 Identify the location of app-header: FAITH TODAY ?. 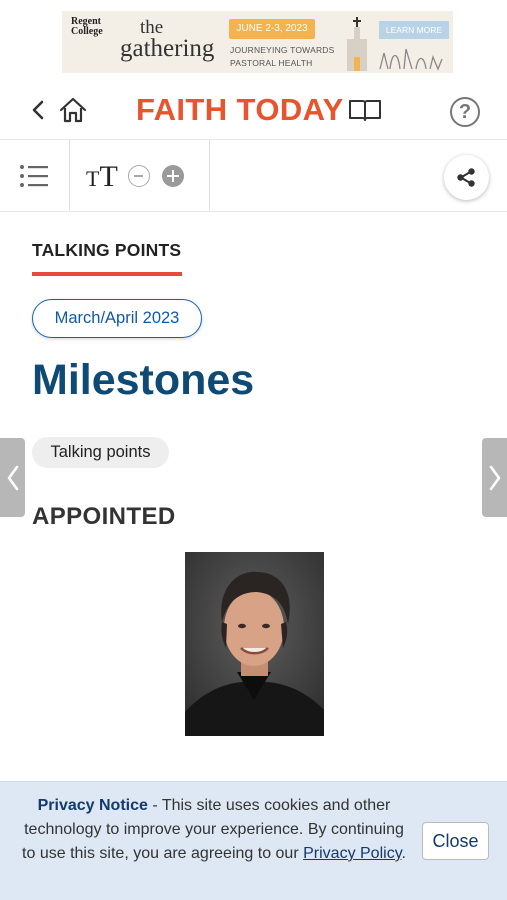
(253, 111).